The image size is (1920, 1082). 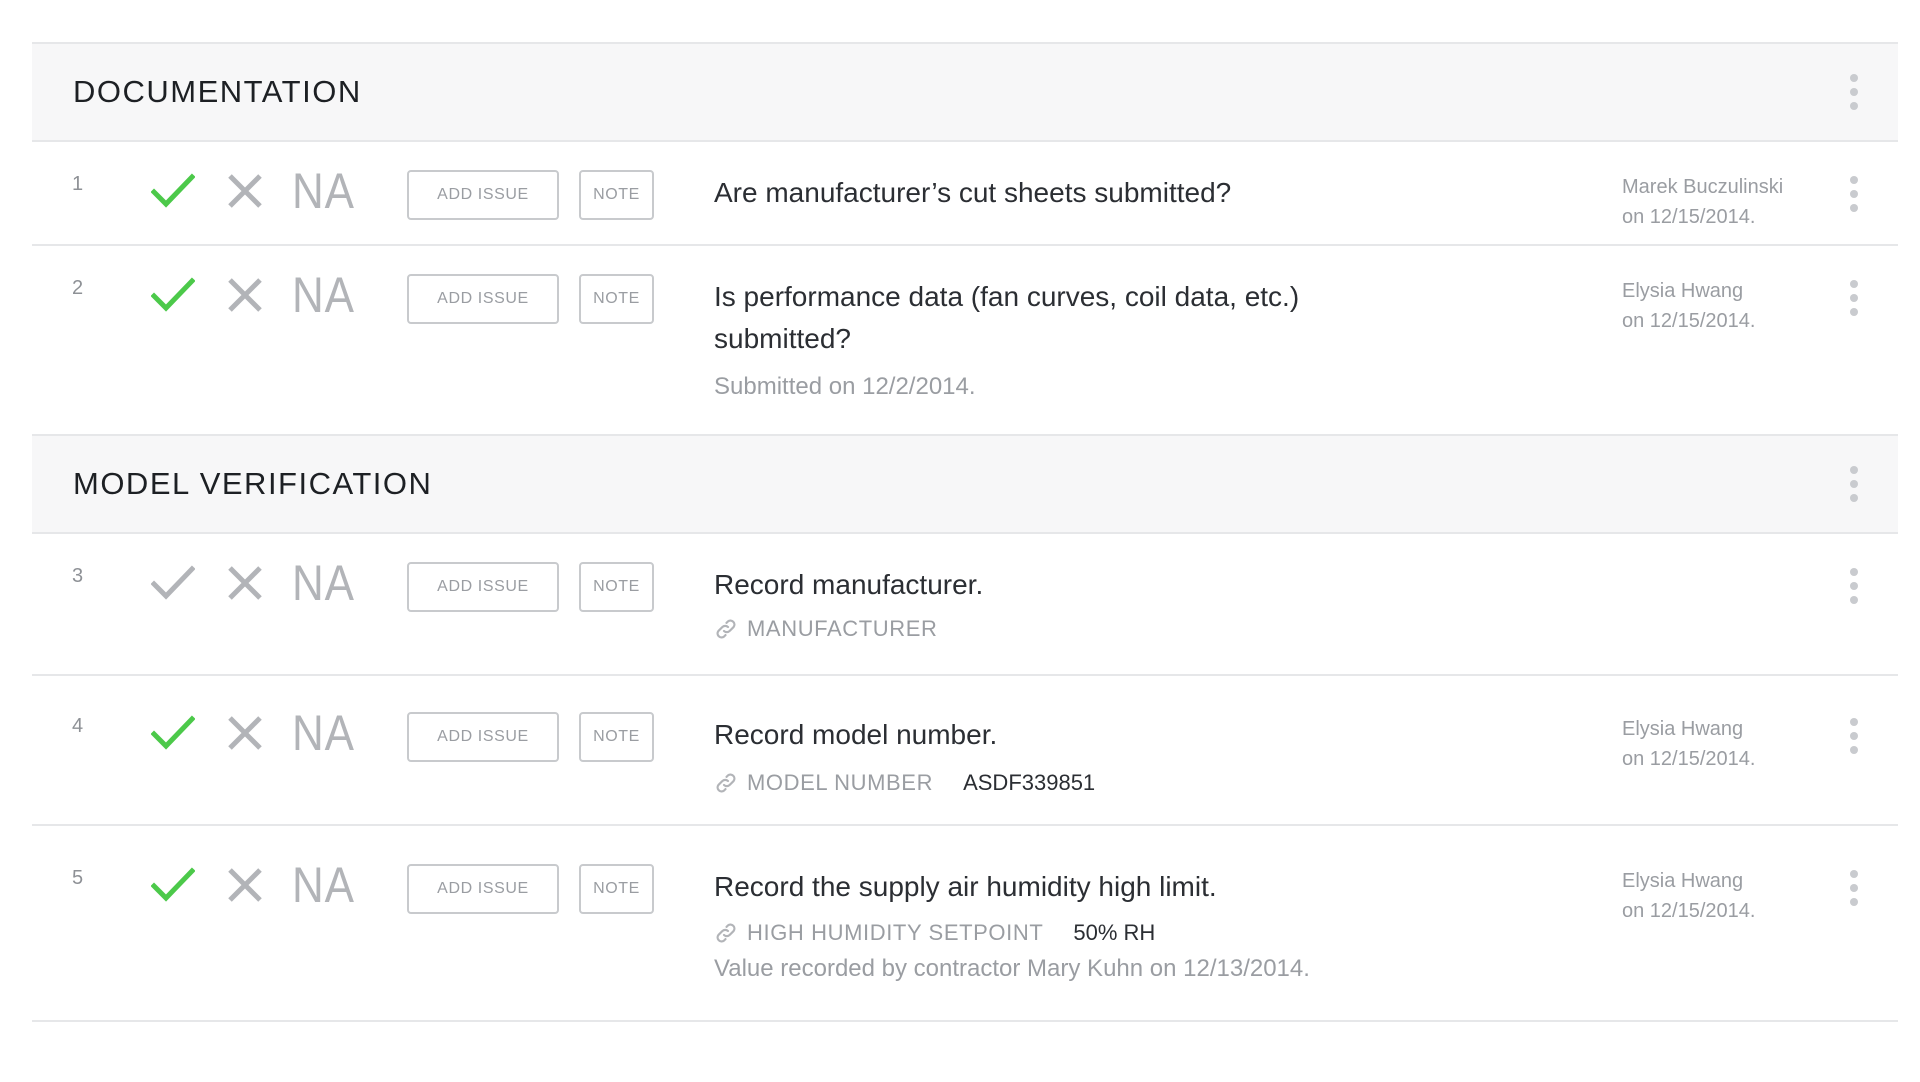 I want to click on item-number: 3, so click(x=78, y=576).